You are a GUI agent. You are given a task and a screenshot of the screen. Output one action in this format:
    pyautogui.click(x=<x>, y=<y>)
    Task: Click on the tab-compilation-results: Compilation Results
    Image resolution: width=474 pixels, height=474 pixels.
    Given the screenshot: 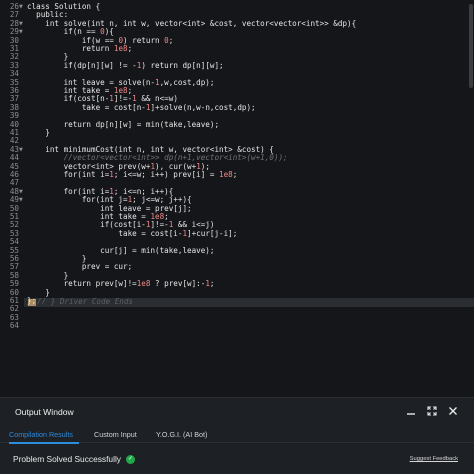 What is the action you would take?
    pyautogui.click(x=41, y=434)
    